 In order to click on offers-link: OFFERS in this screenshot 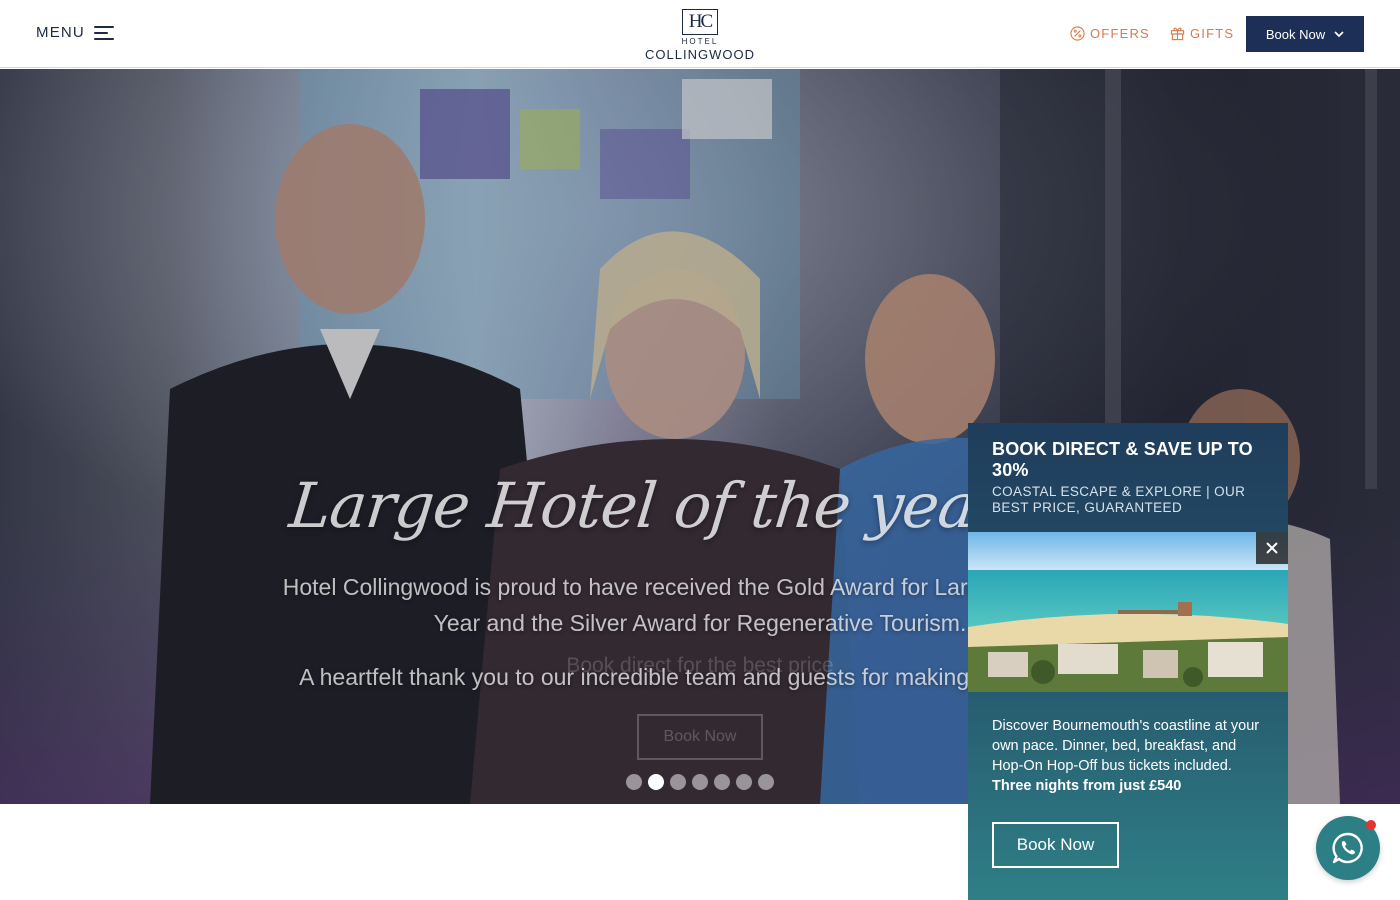, I will do `click(1110, 33)`.